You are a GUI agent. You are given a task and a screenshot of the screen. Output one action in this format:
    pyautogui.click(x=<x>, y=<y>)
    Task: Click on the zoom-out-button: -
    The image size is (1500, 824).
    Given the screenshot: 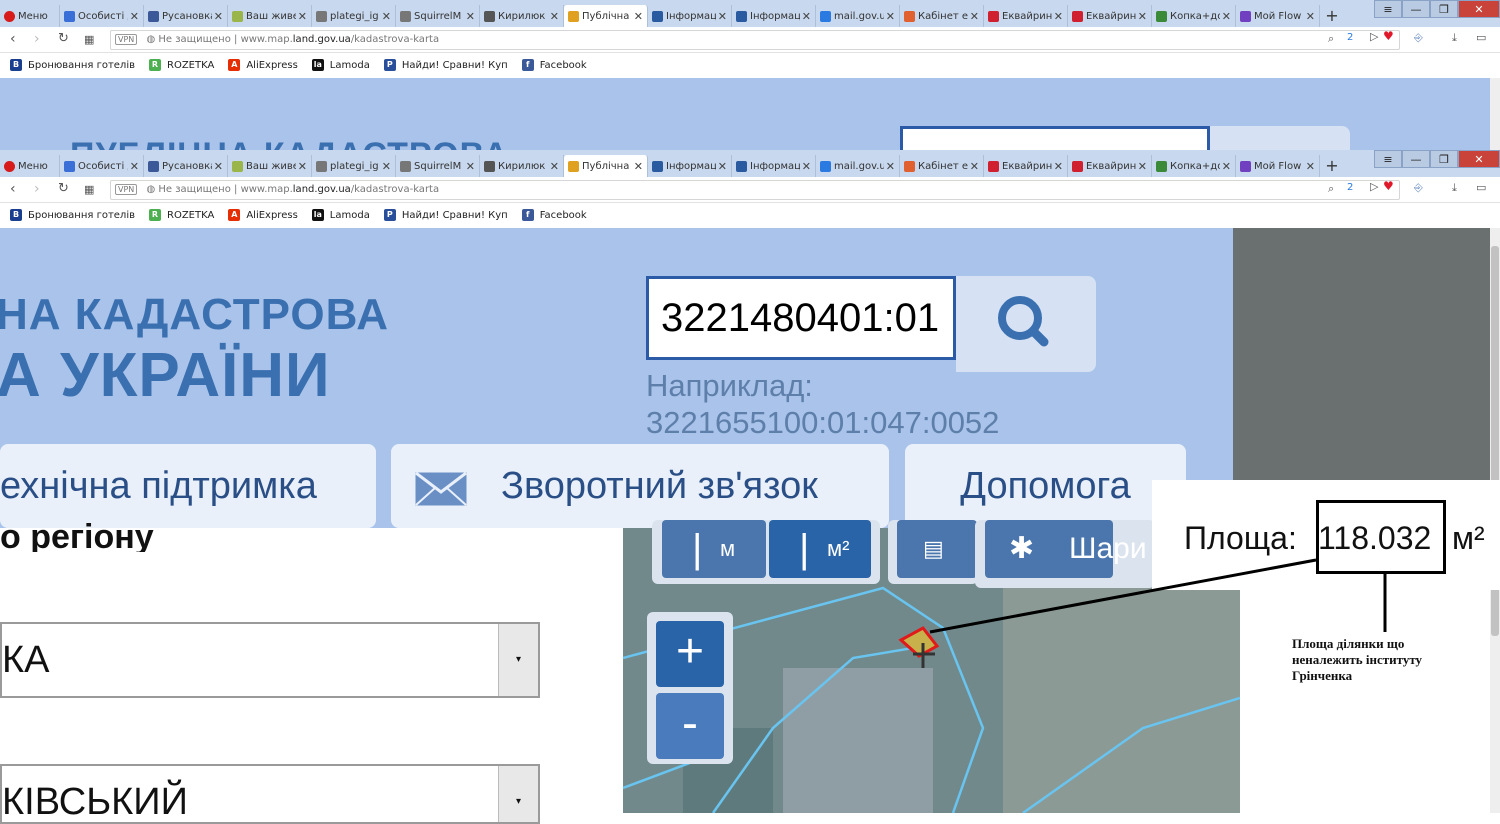 What is the action you would take?
    pyautogui.click(x=690, y=726)
    